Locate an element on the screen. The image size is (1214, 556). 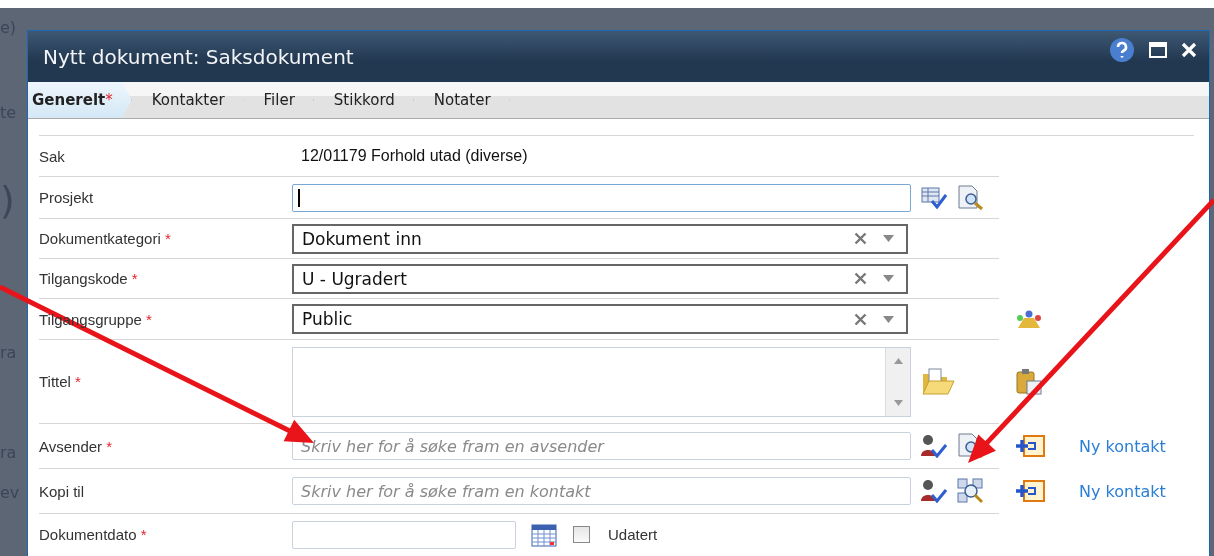
tab: Generelt* is located at coordinates (80, 100).